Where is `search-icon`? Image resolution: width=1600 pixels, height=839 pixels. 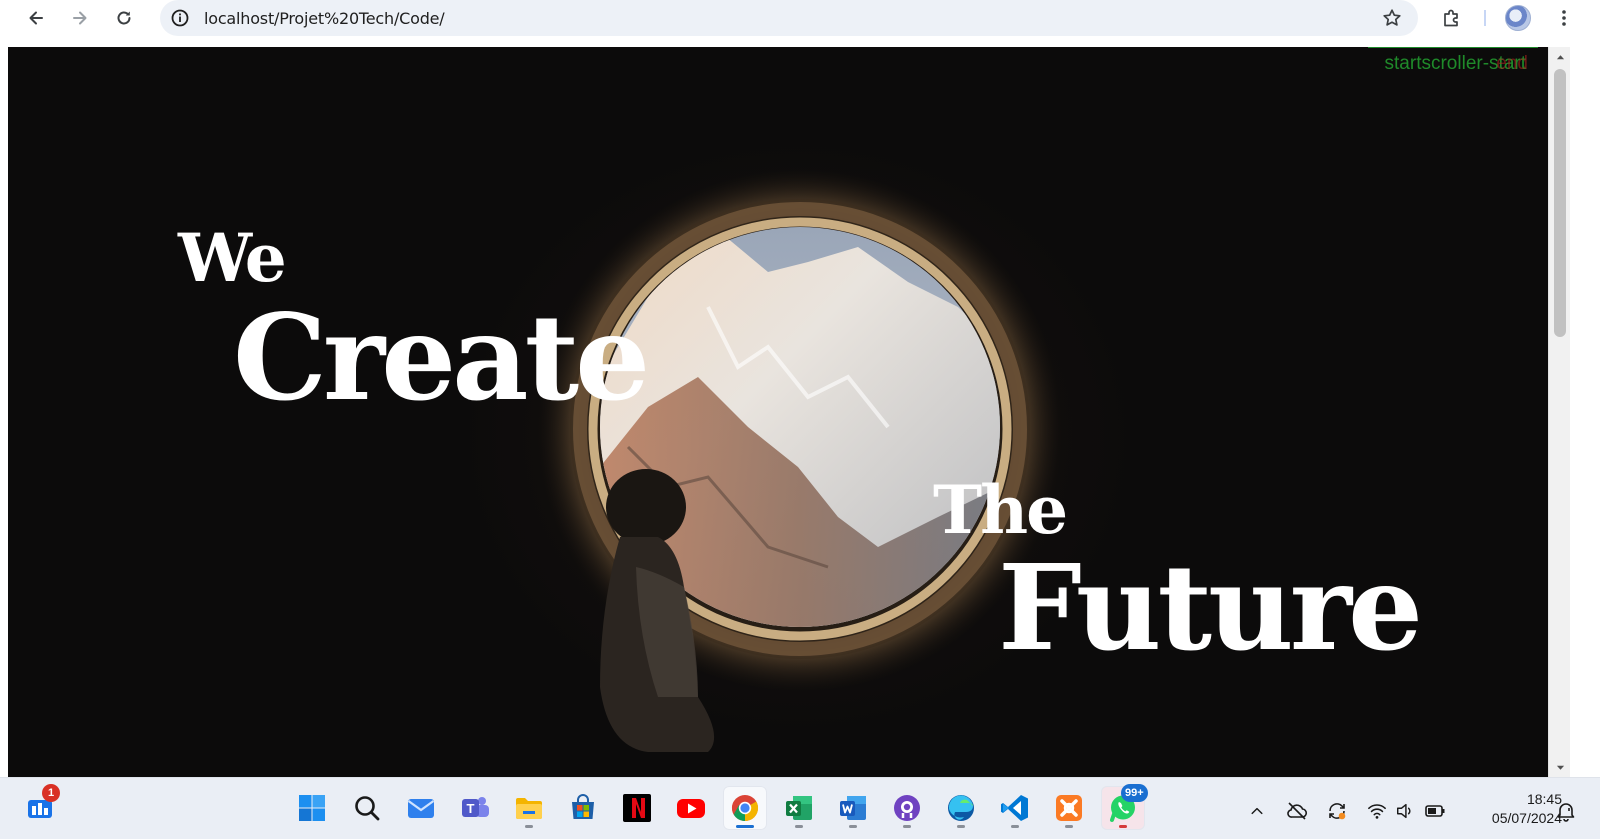
search-icon is located at coordinates (367, 808).